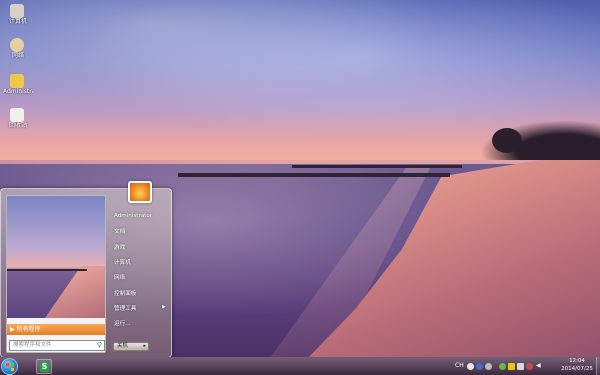  I want to click on desktop-icon-recycle-bin: 回收站, so click(17, 119).